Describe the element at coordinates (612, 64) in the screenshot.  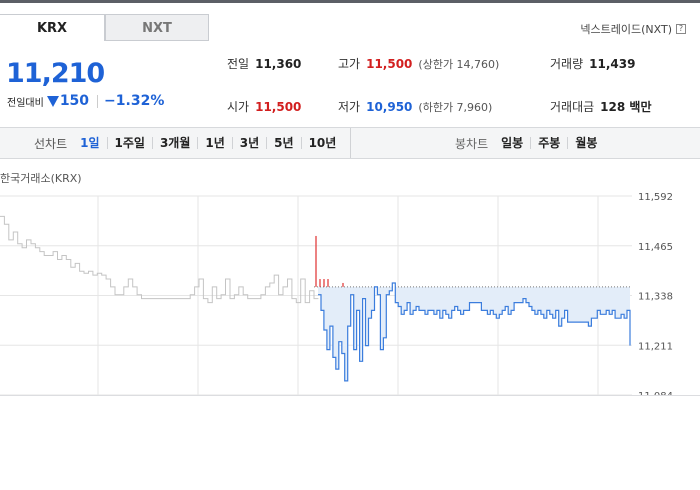
I see `stat-value: 11,439` at that location.